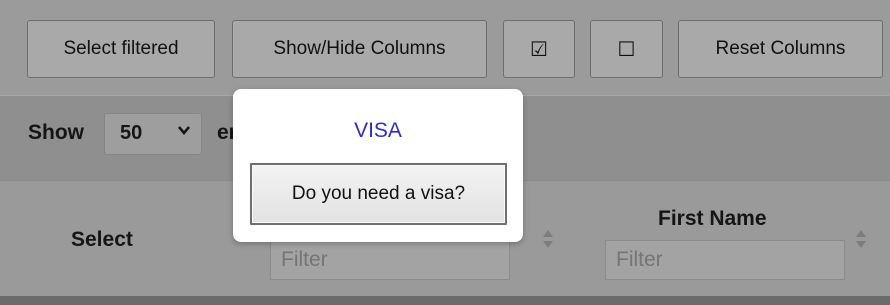 The width and height of the screenshot is (890, 305). What do you see at coordinates (131, 133) in the screenshot?
I see `page-length-value: 50` at bounding box center [131, 133].